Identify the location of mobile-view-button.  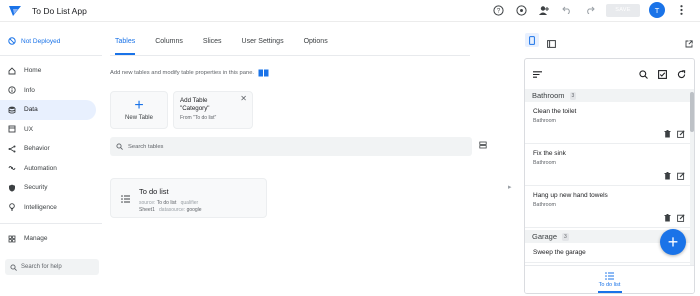
(532, 40).